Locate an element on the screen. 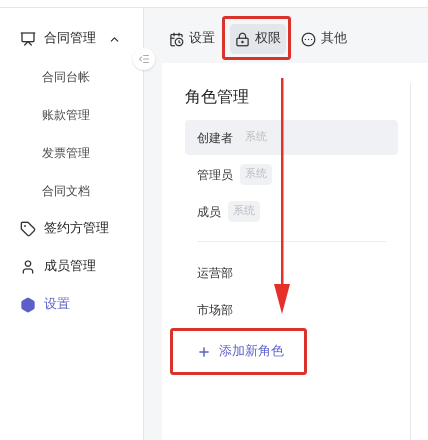 The image size is (428, 440). collapse-button is located at coordinates (144, 59).